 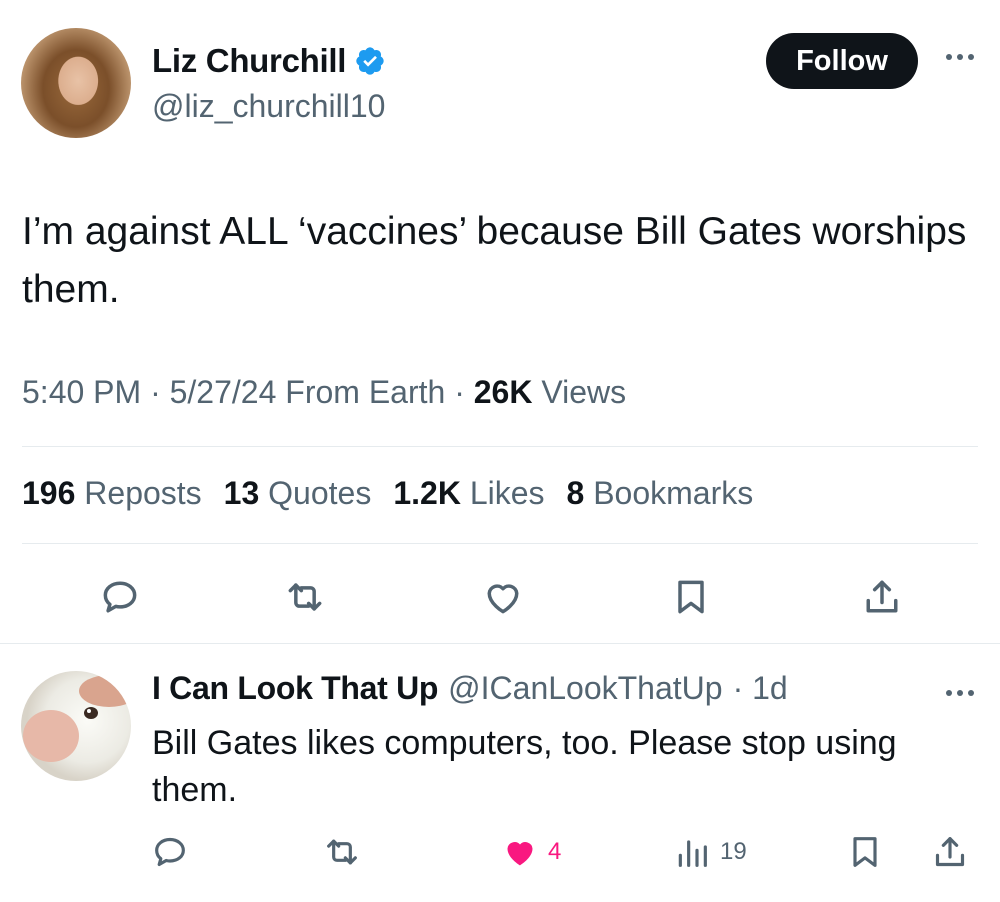 What do you see at coordinates (585, 688) in the screenshot?
I see `reply-author-handle: @ICanLookThatUp` at bounding box center [585, 688].